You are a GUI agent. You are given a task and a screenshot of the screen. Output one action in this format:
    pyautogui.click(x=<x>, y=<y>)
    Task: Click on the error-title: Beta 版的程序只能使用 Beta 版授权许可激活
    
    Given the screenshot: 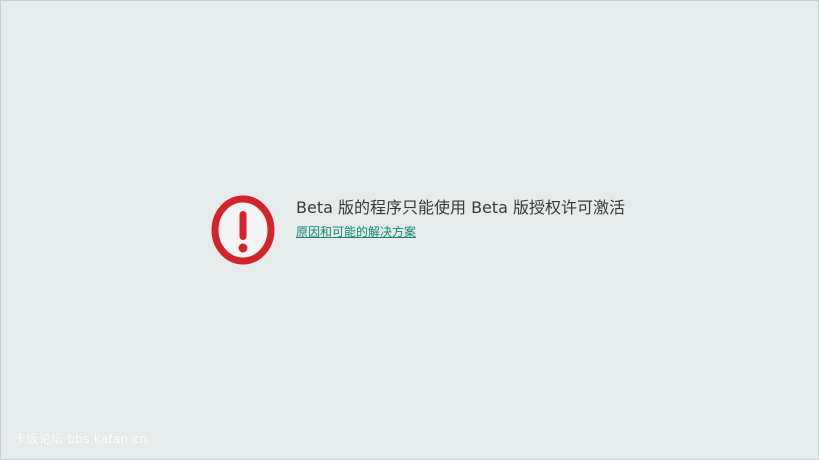 What is the action you would take?
    pyautogui.click(x=461, y=207)
    